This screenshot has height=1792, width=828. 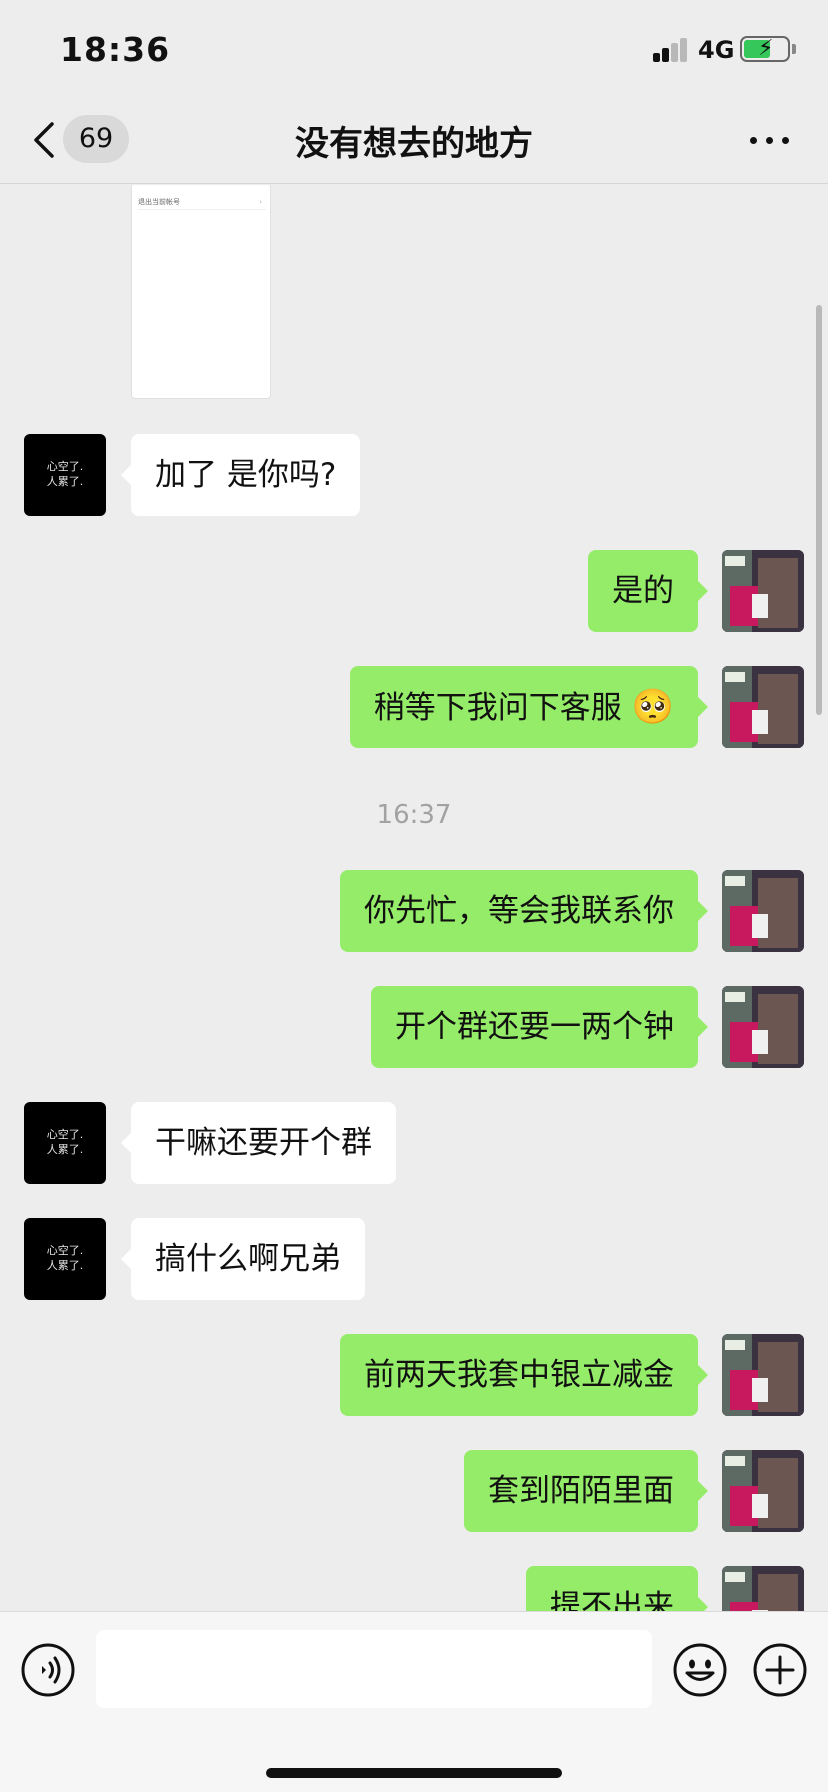 What do you see at coordinates (753, 140) in the screenshot?
I see `more-dots-icon` at bounding box center [753, 140].